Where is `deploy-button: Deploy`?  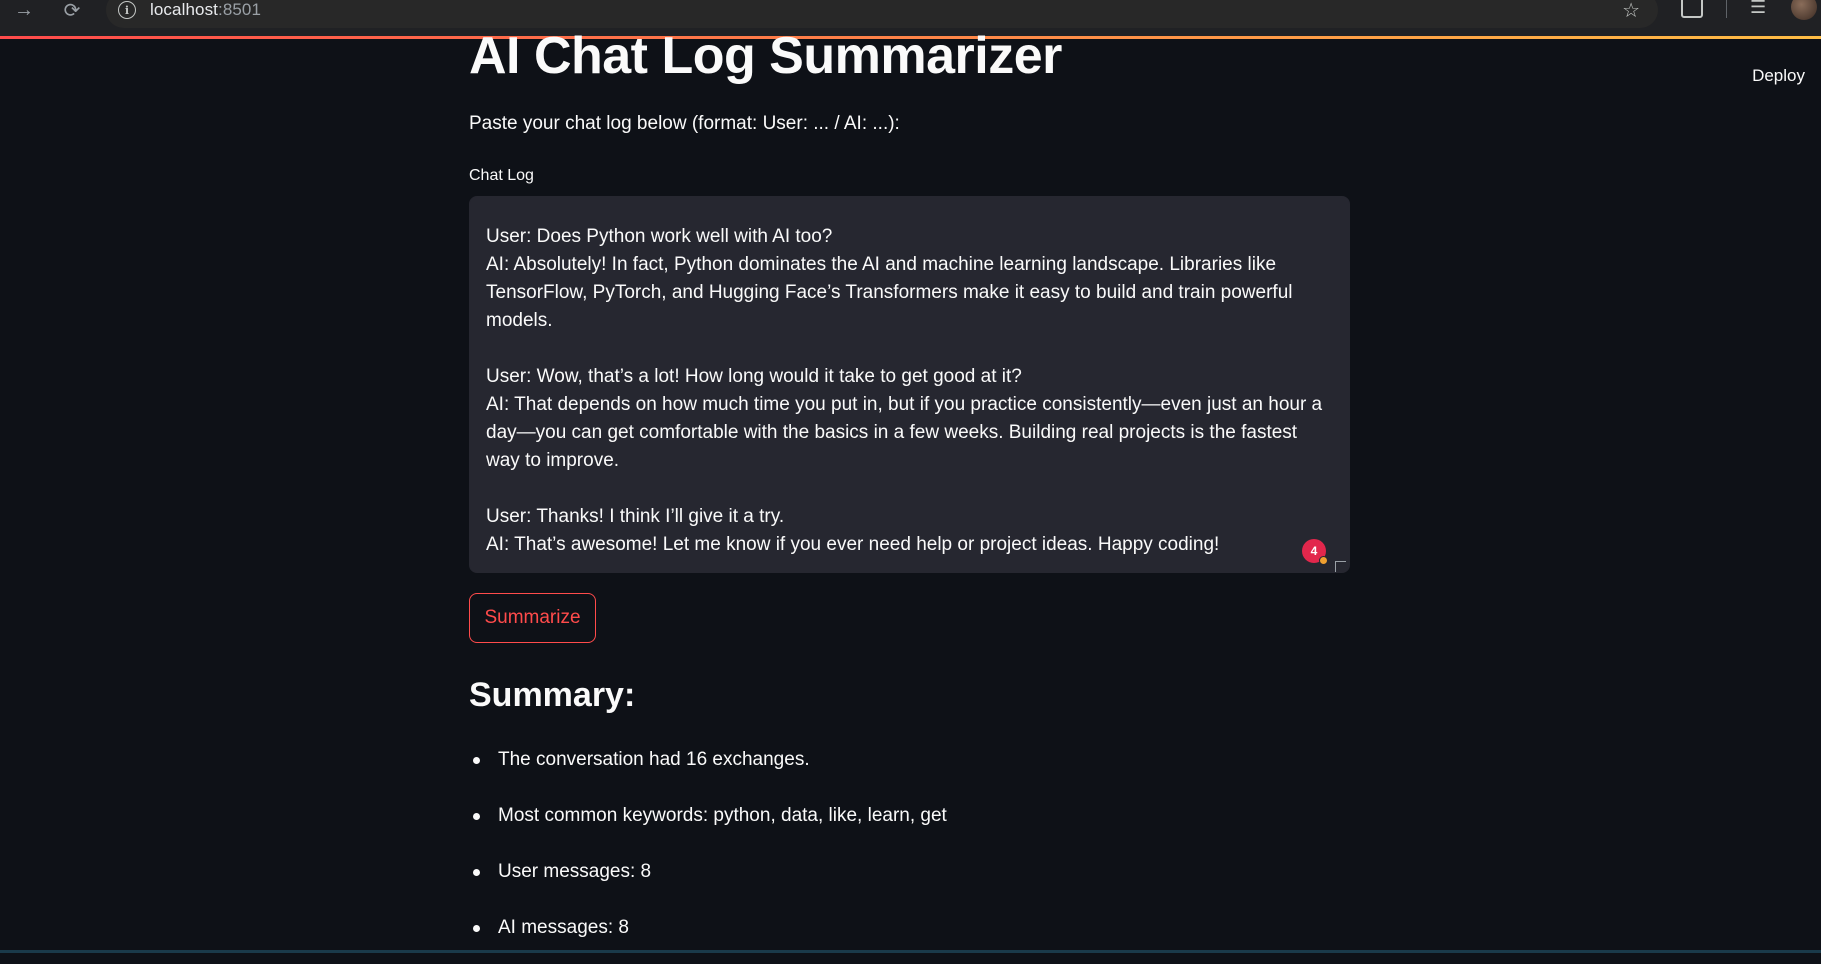 deploy-button: Deploy is located at coordinates (1778, 76).